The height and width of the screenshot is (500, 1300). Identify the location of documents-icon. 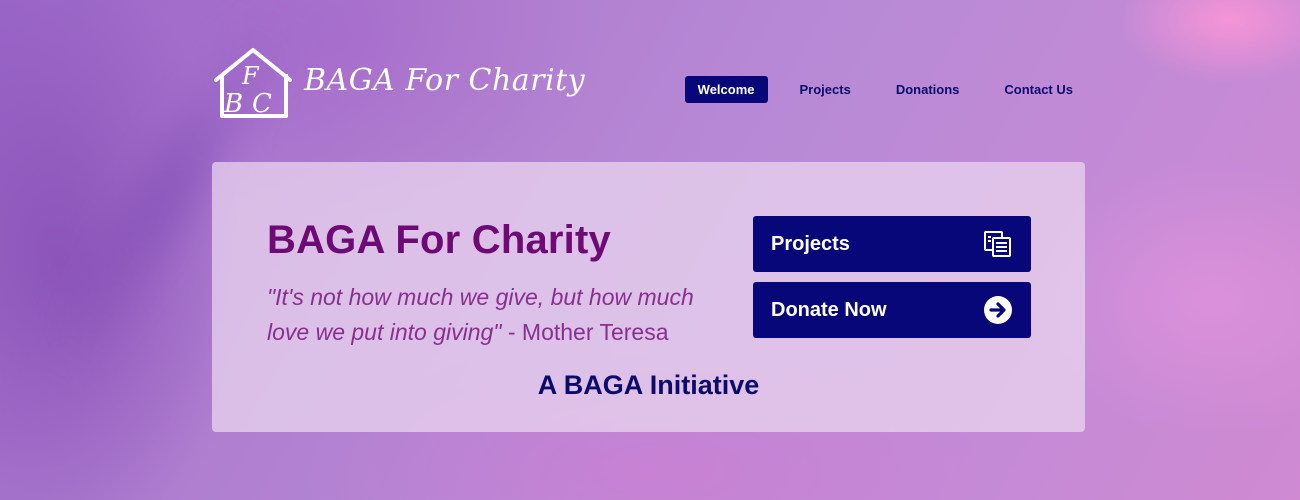
(998, 244).